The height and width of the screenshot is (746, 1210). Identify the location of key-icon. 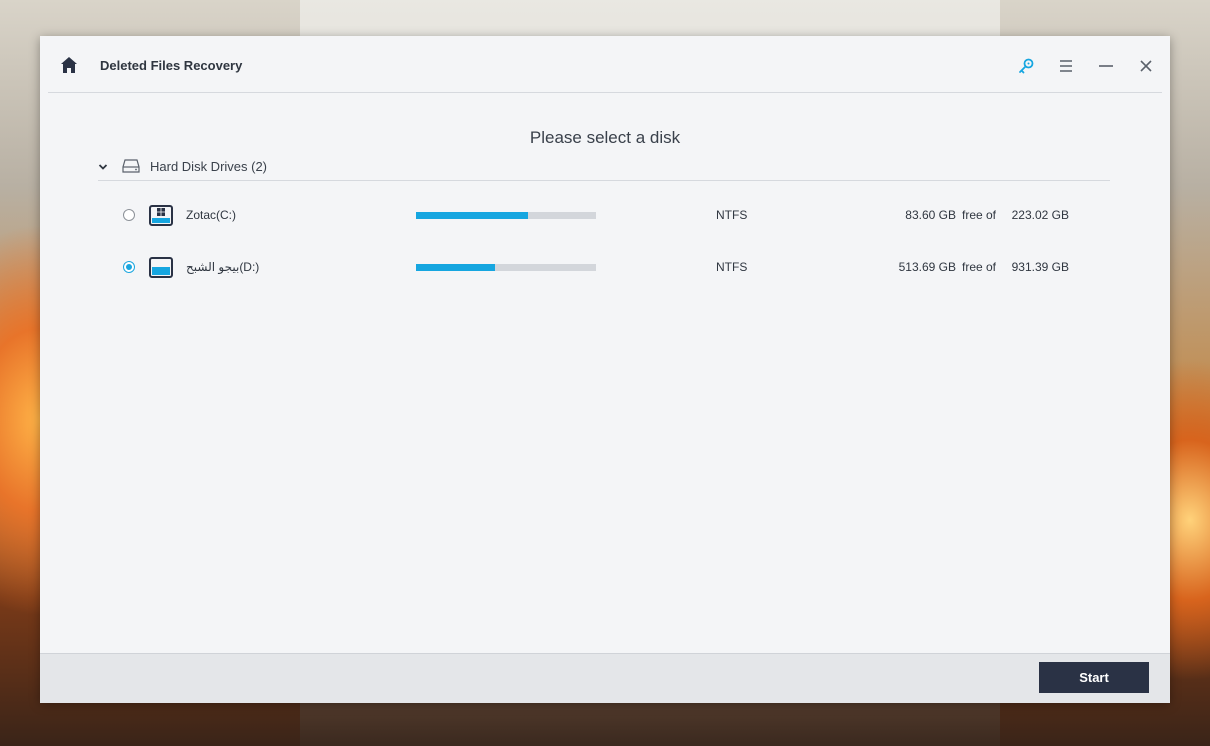
(1026, 66).